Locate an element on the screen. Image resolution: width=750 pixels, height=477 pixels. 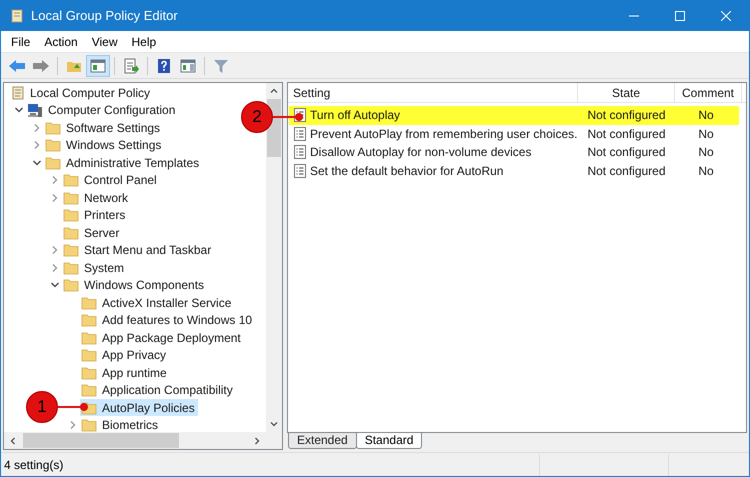
help-icon is located at coordinates (164, 66).